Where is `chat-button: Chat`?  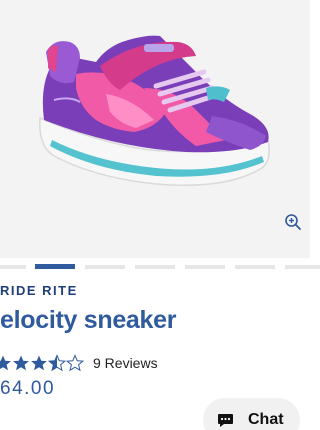
chat-button: Chat is located at coordinates (251, 414).